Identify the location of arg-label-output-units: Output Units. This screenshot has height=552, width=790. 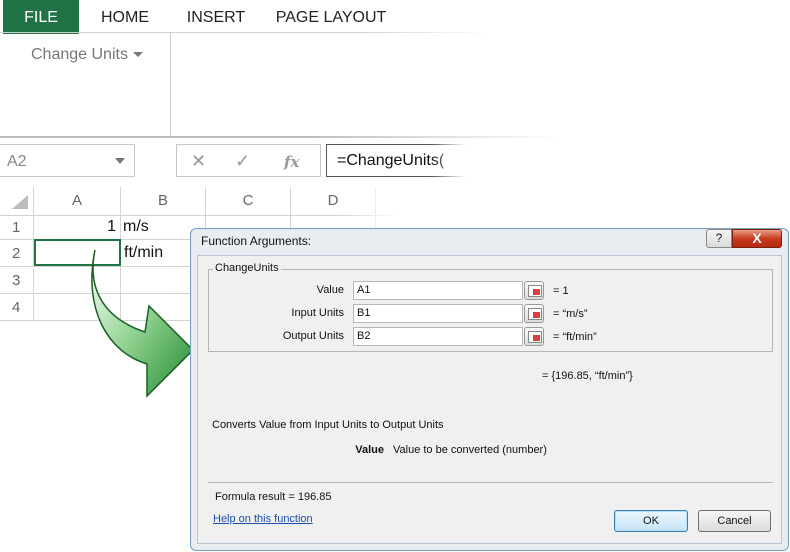
(313, 336).